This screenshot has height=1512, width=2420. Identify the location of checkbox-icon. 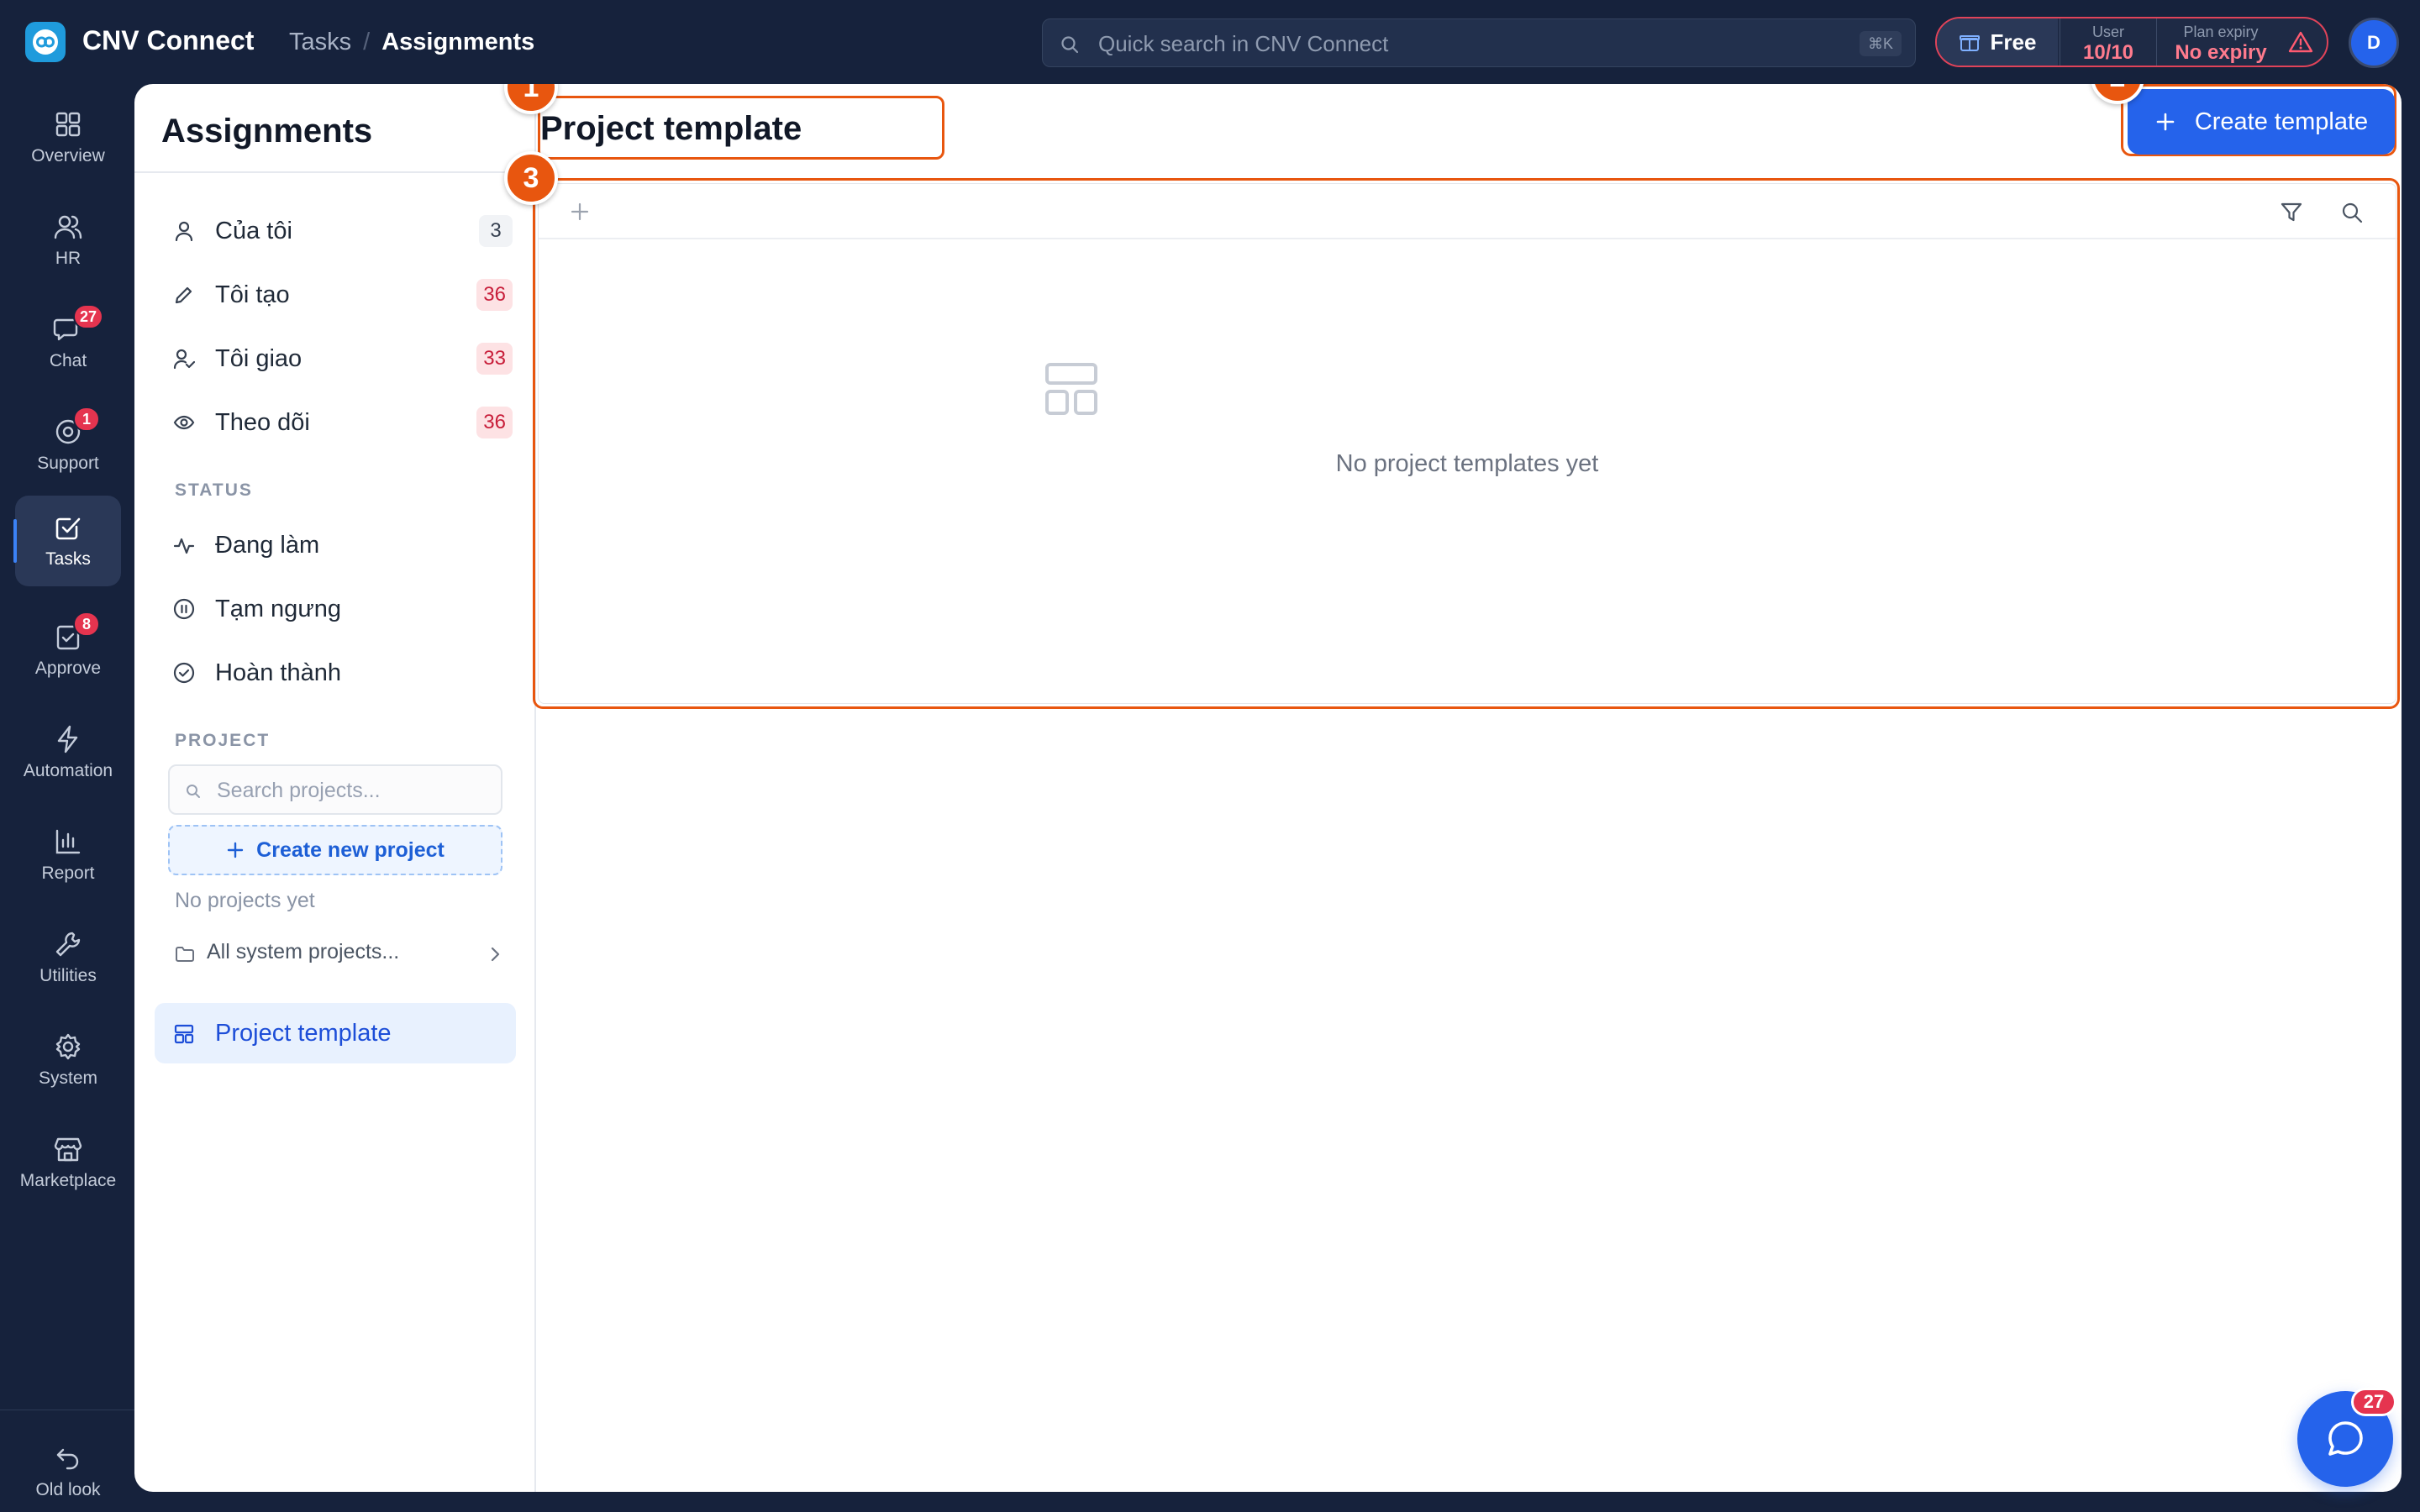
(68, 527).